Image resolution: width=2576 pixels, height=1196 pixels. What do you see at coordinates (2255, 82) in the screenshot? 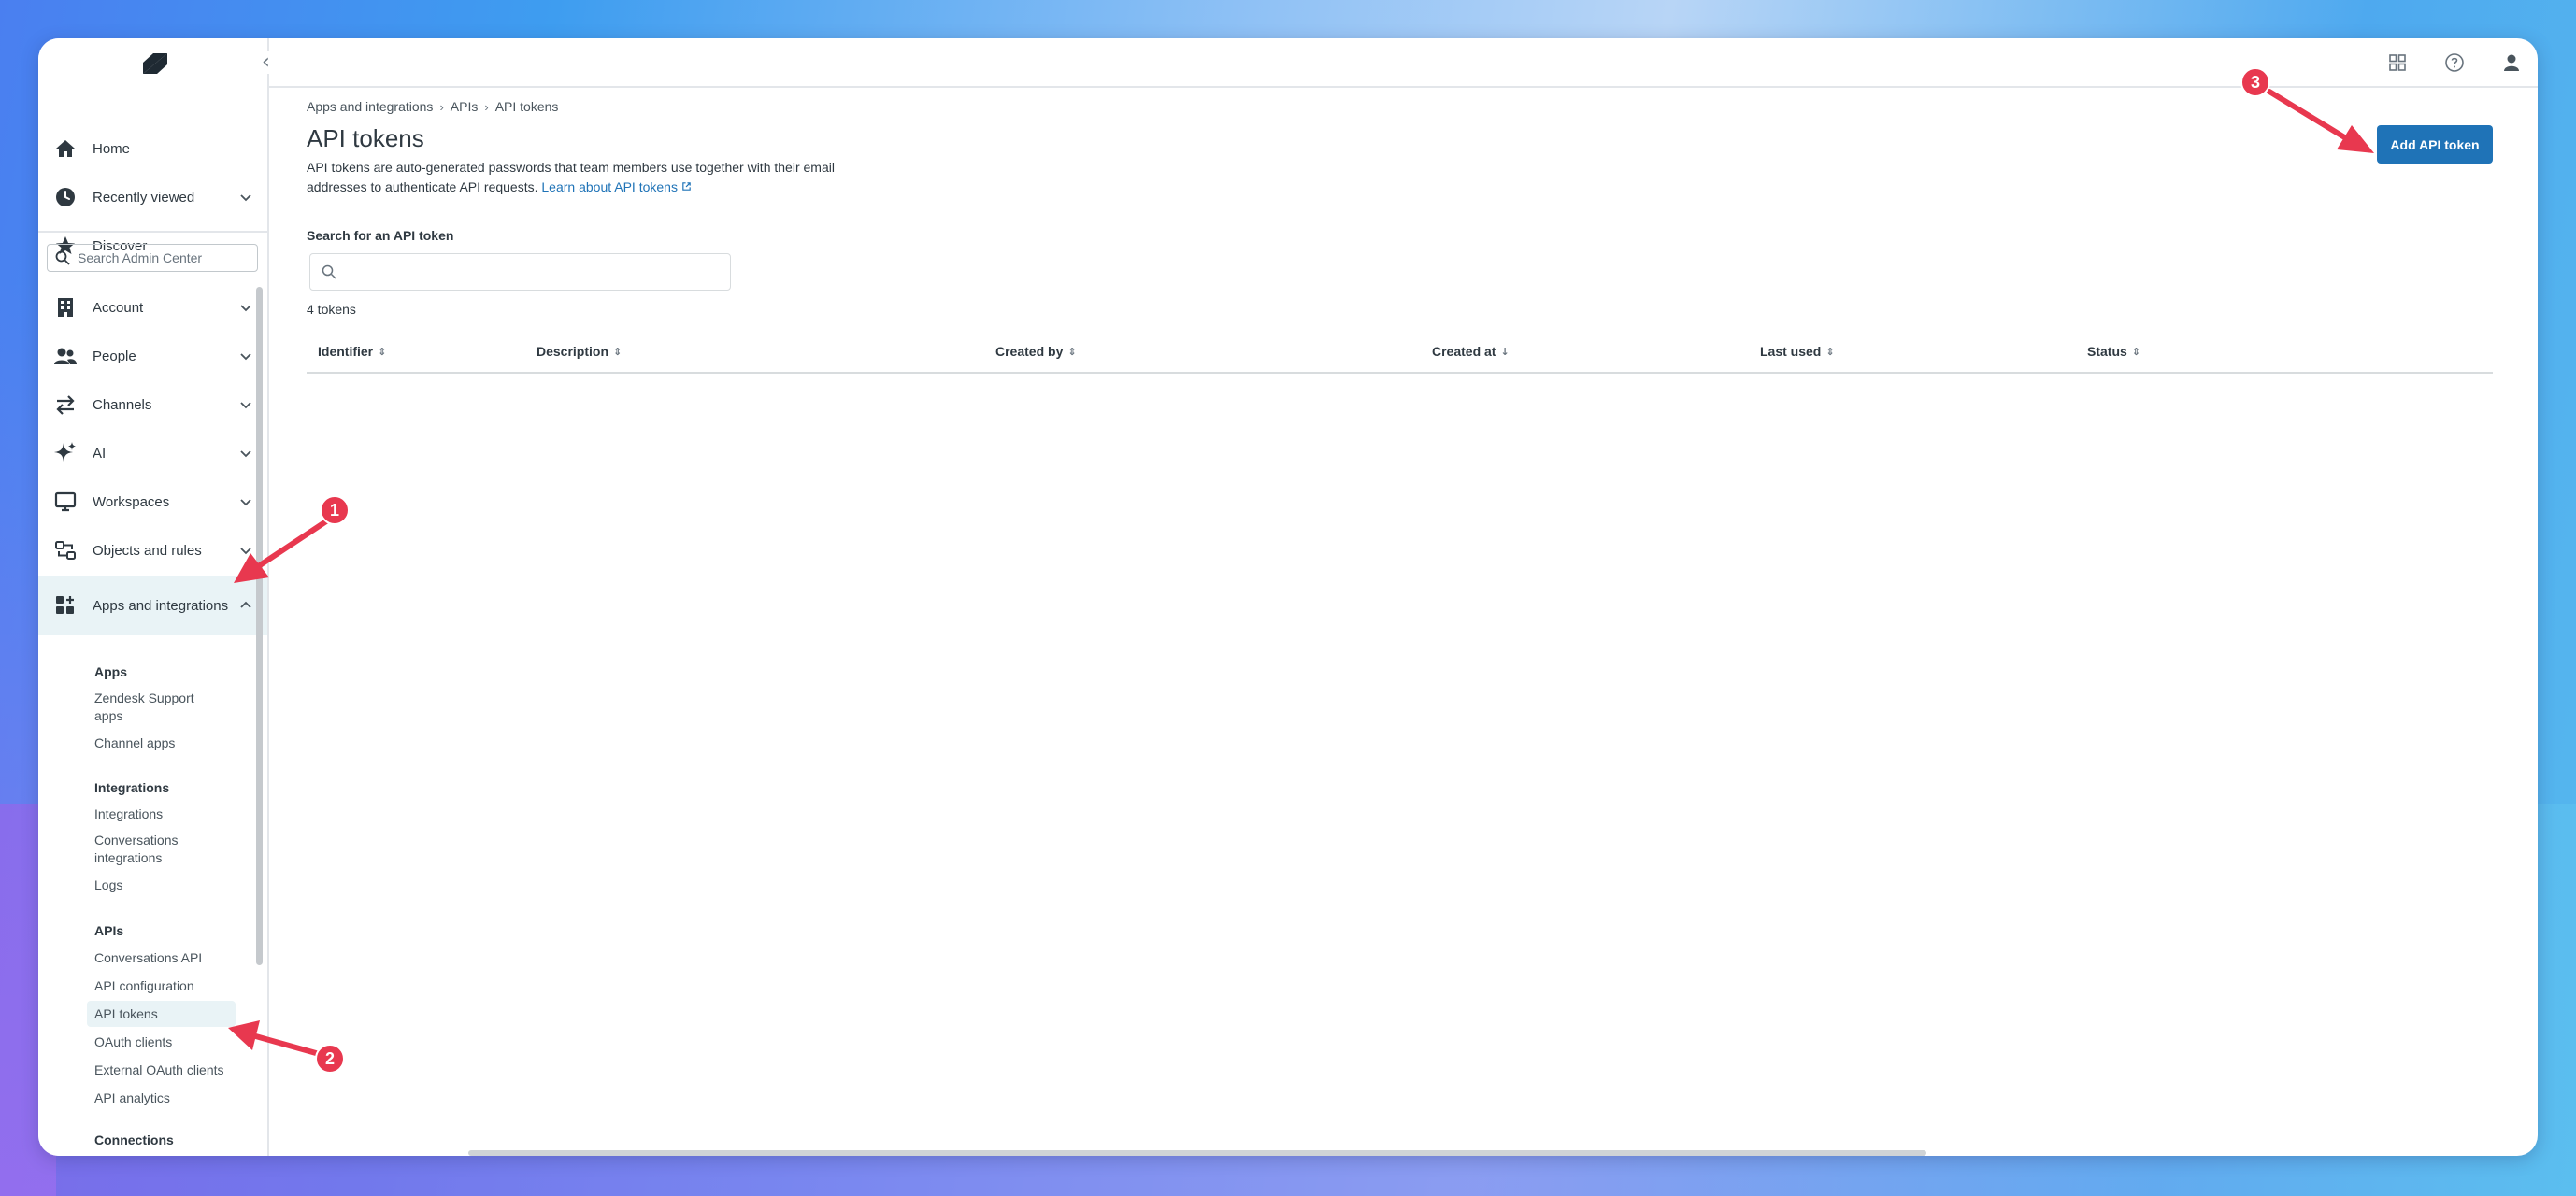
I see `annotation-label-3: 3` at bounding box center [2255, 82].